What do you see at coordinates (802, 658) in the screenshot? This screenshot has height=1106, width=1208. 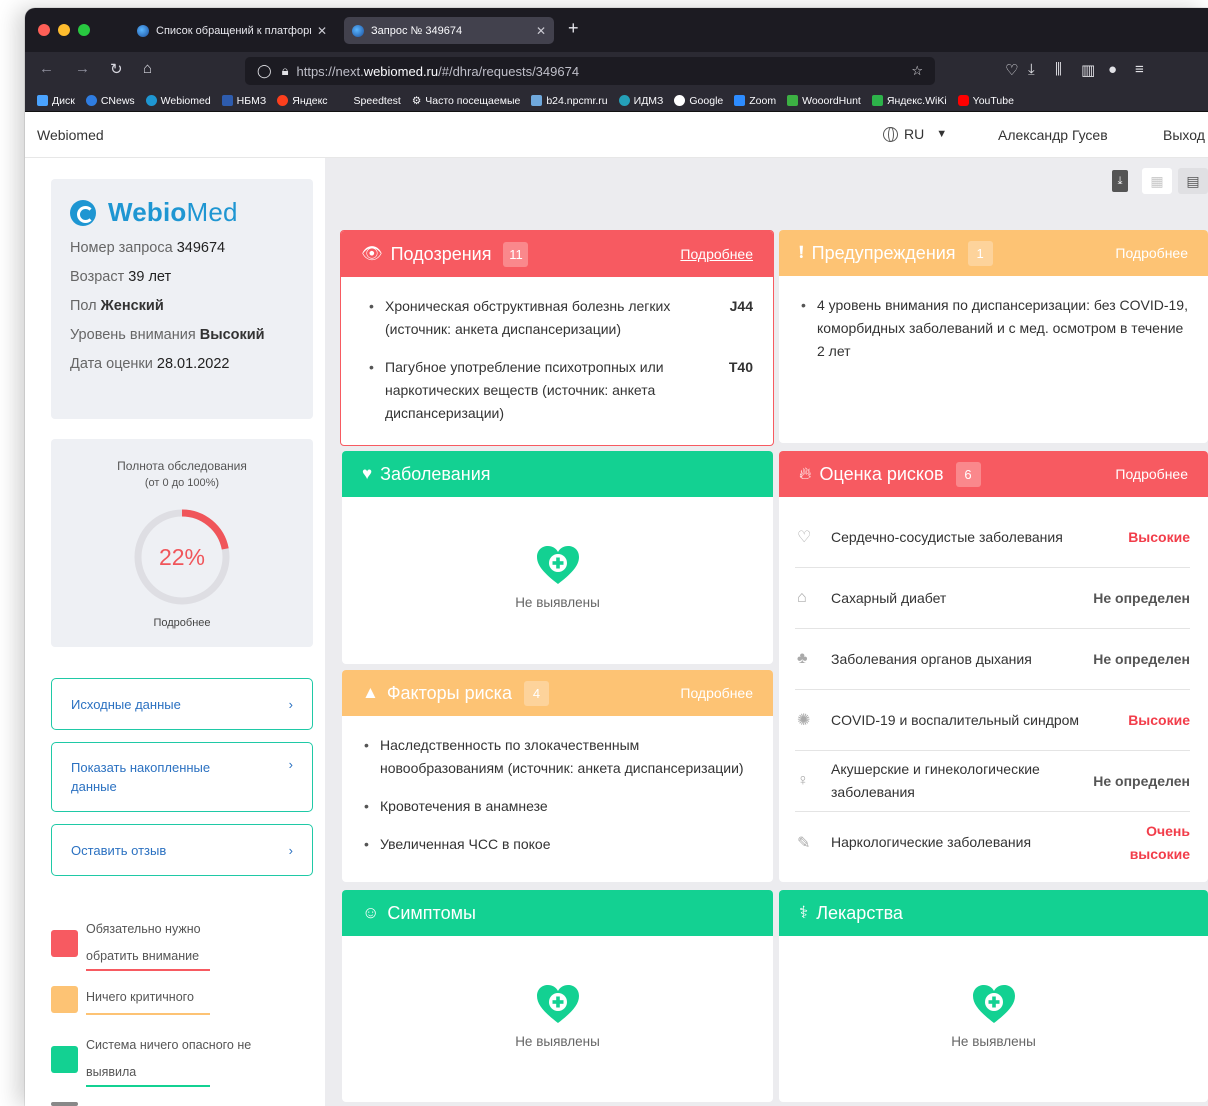 I see `lungs-icon: ♣` at bounding box center [802, 658].